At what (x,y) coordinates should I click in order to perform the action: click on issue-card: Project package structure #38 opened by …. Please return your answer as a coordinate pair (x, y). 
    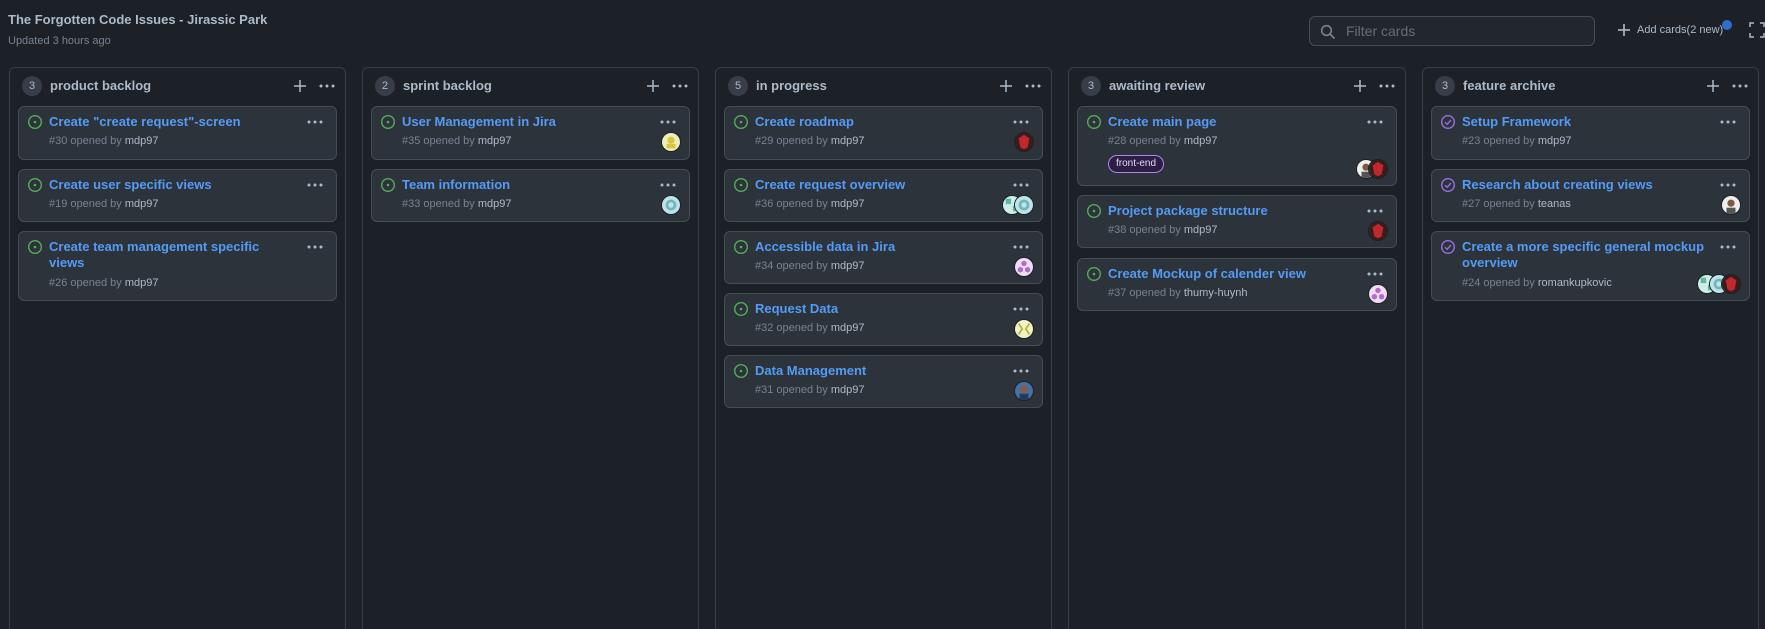
    Looking at the image, I should click on (1237, 221).